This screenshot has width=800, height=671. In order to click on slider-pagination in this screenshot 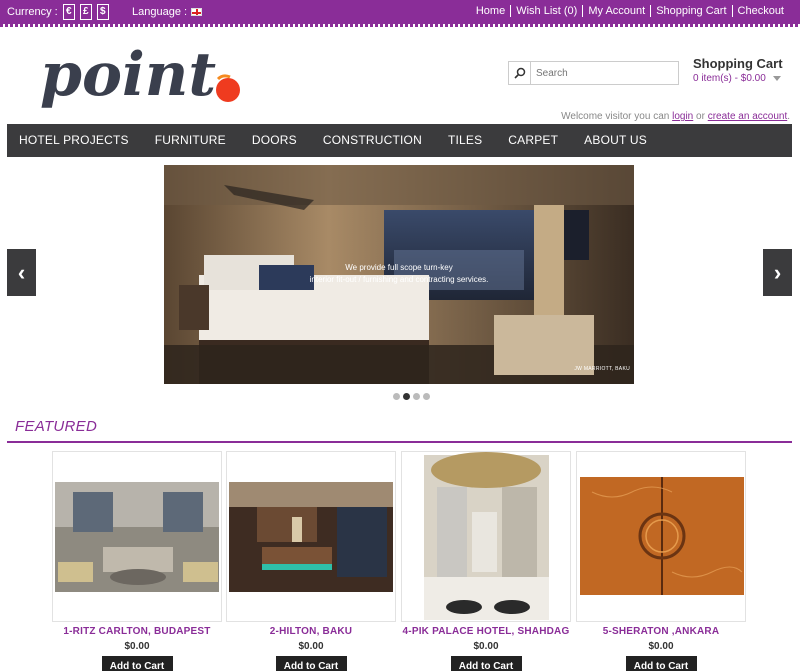, I will do `click(411, 396)`.